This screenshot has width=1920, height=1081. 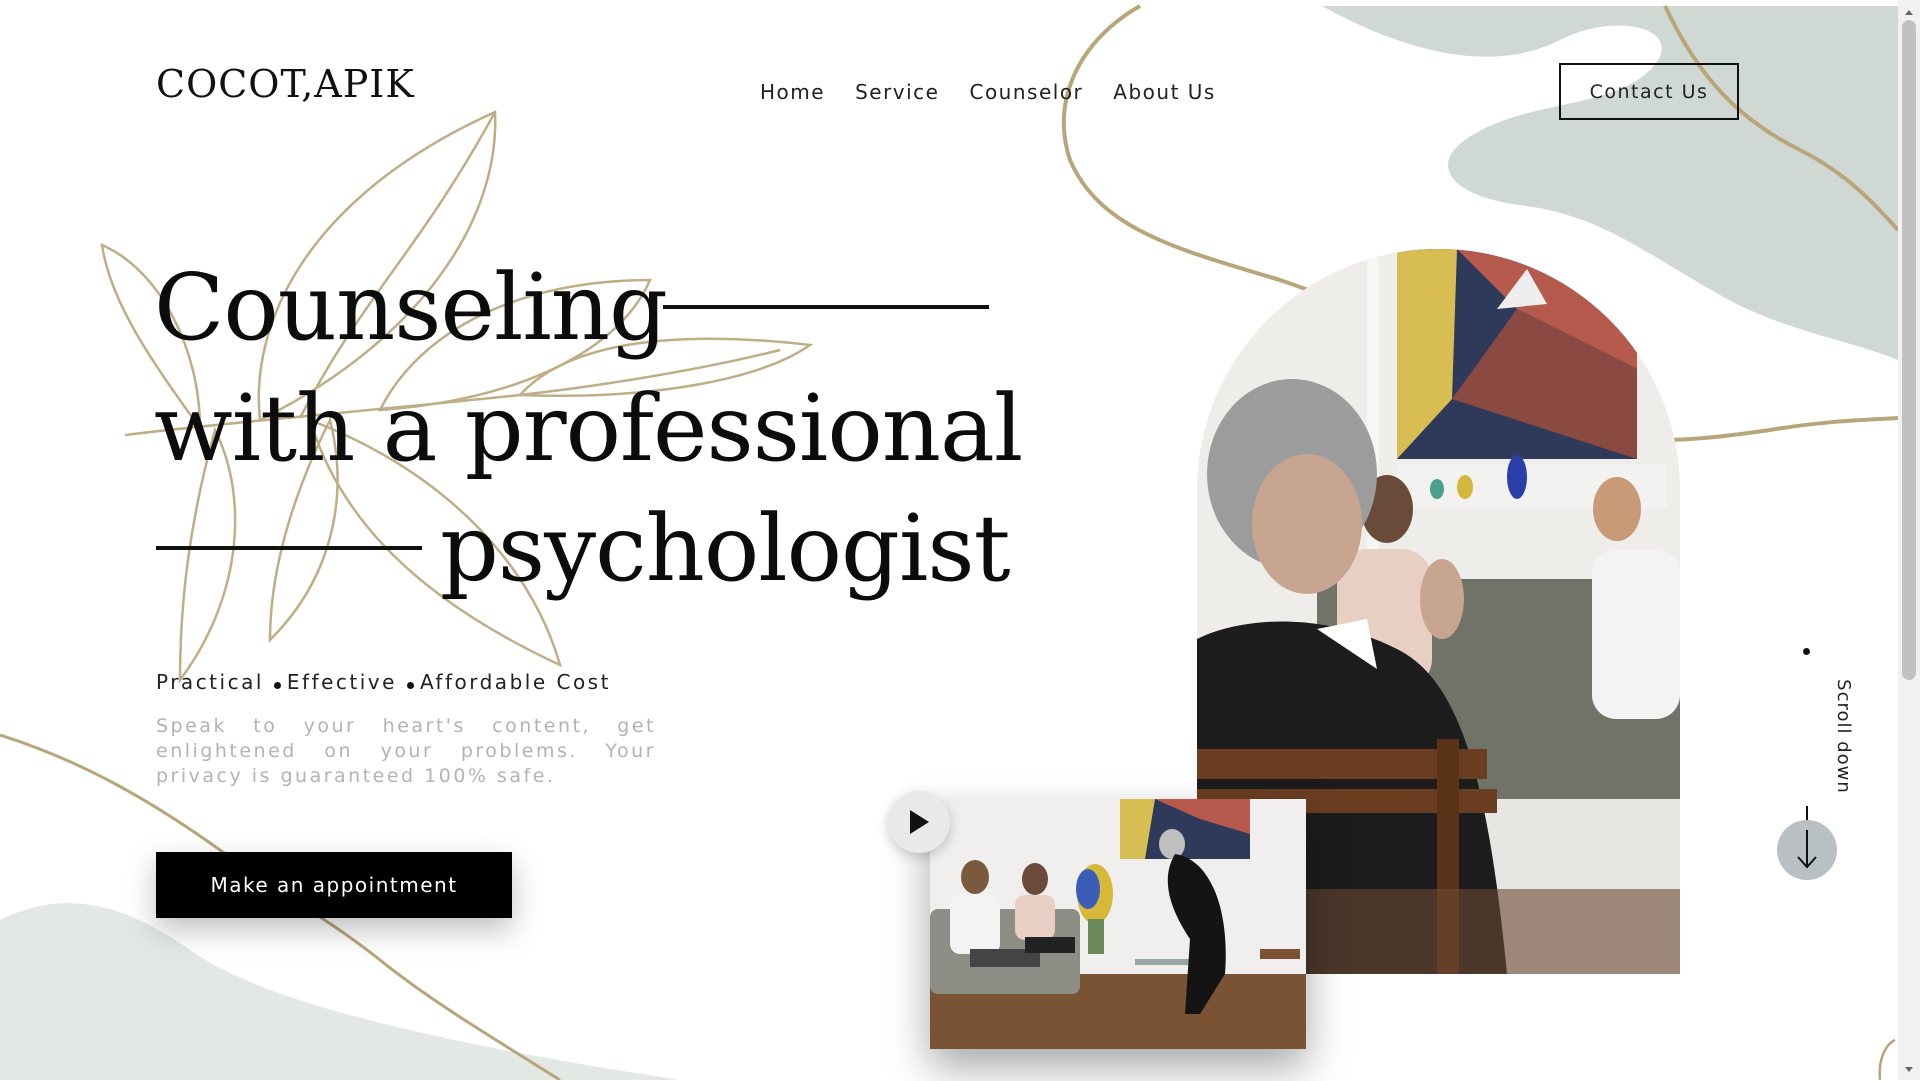 I want to click on contact-us-button: Contact Us, so click(x=1649, y=91).